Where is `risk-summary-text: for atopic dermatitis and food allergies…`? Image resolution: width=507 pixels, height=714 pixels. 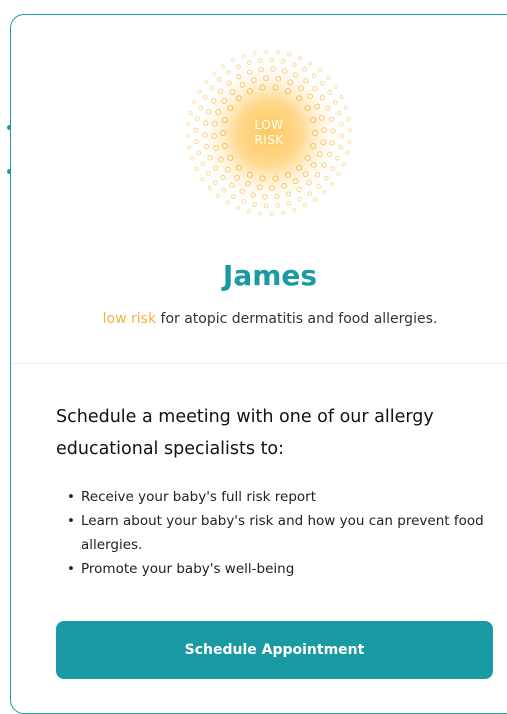
risk-summary-text: for atopic dermatitis and food allergies… is located at coordinates (297, 319).